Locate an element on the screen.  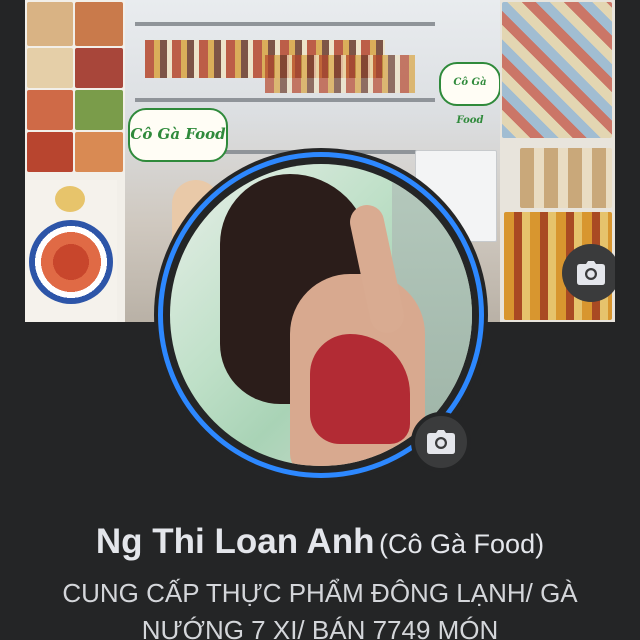
profile-name-line: Ng Thi Loan Anh (Cô Gà Food) is located at coordinates (320, 542).